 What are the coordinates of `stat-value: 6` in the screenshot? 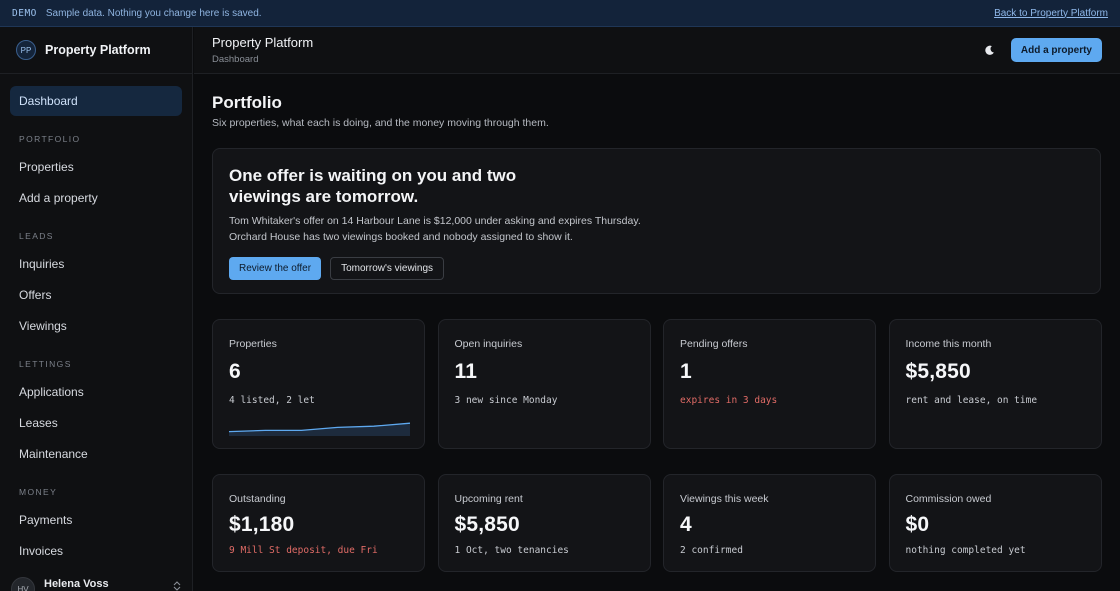 It's located at (235, 371).